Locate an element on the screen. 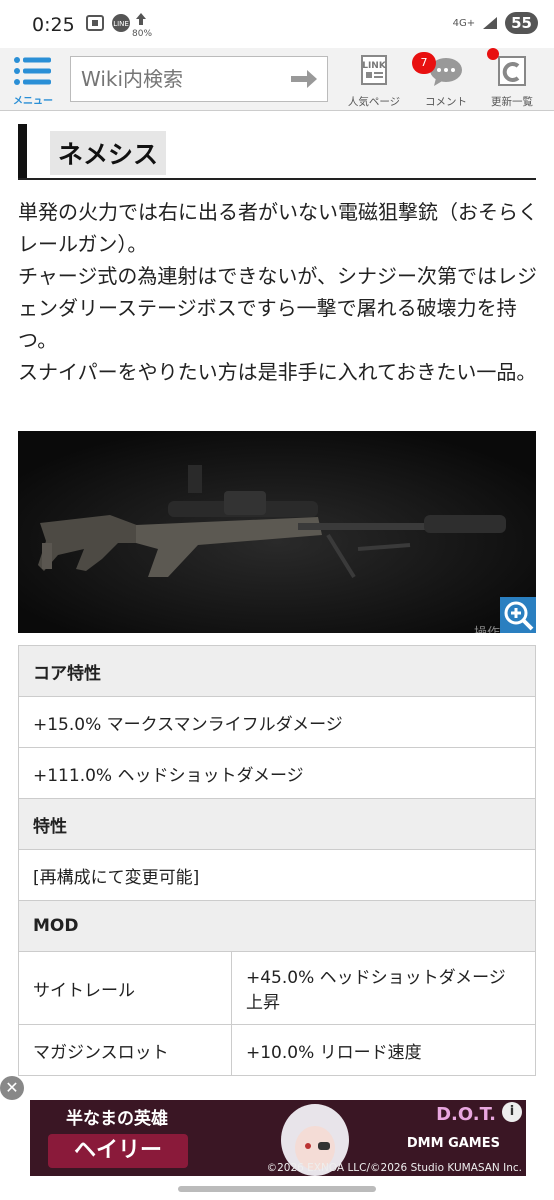  table-header-row: コア特性 is located at coordinates (277, 671).